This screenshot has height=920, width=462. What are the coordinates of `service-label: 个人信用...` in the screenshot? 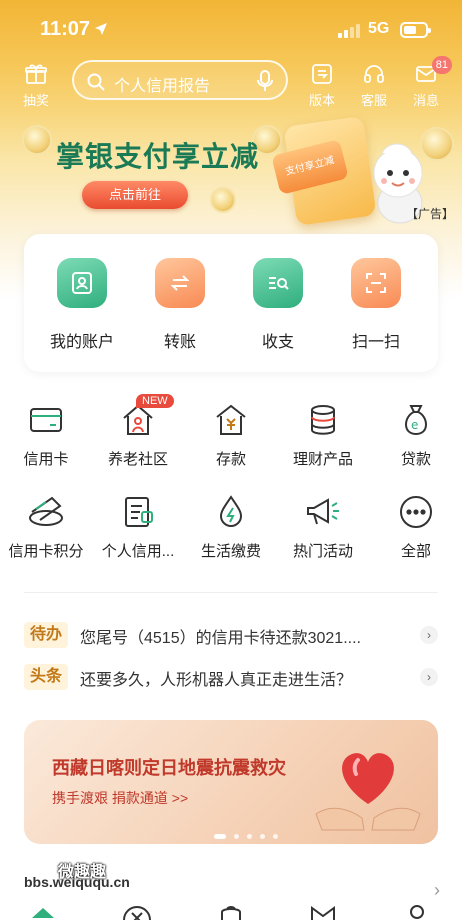 It's located at (138, 551).